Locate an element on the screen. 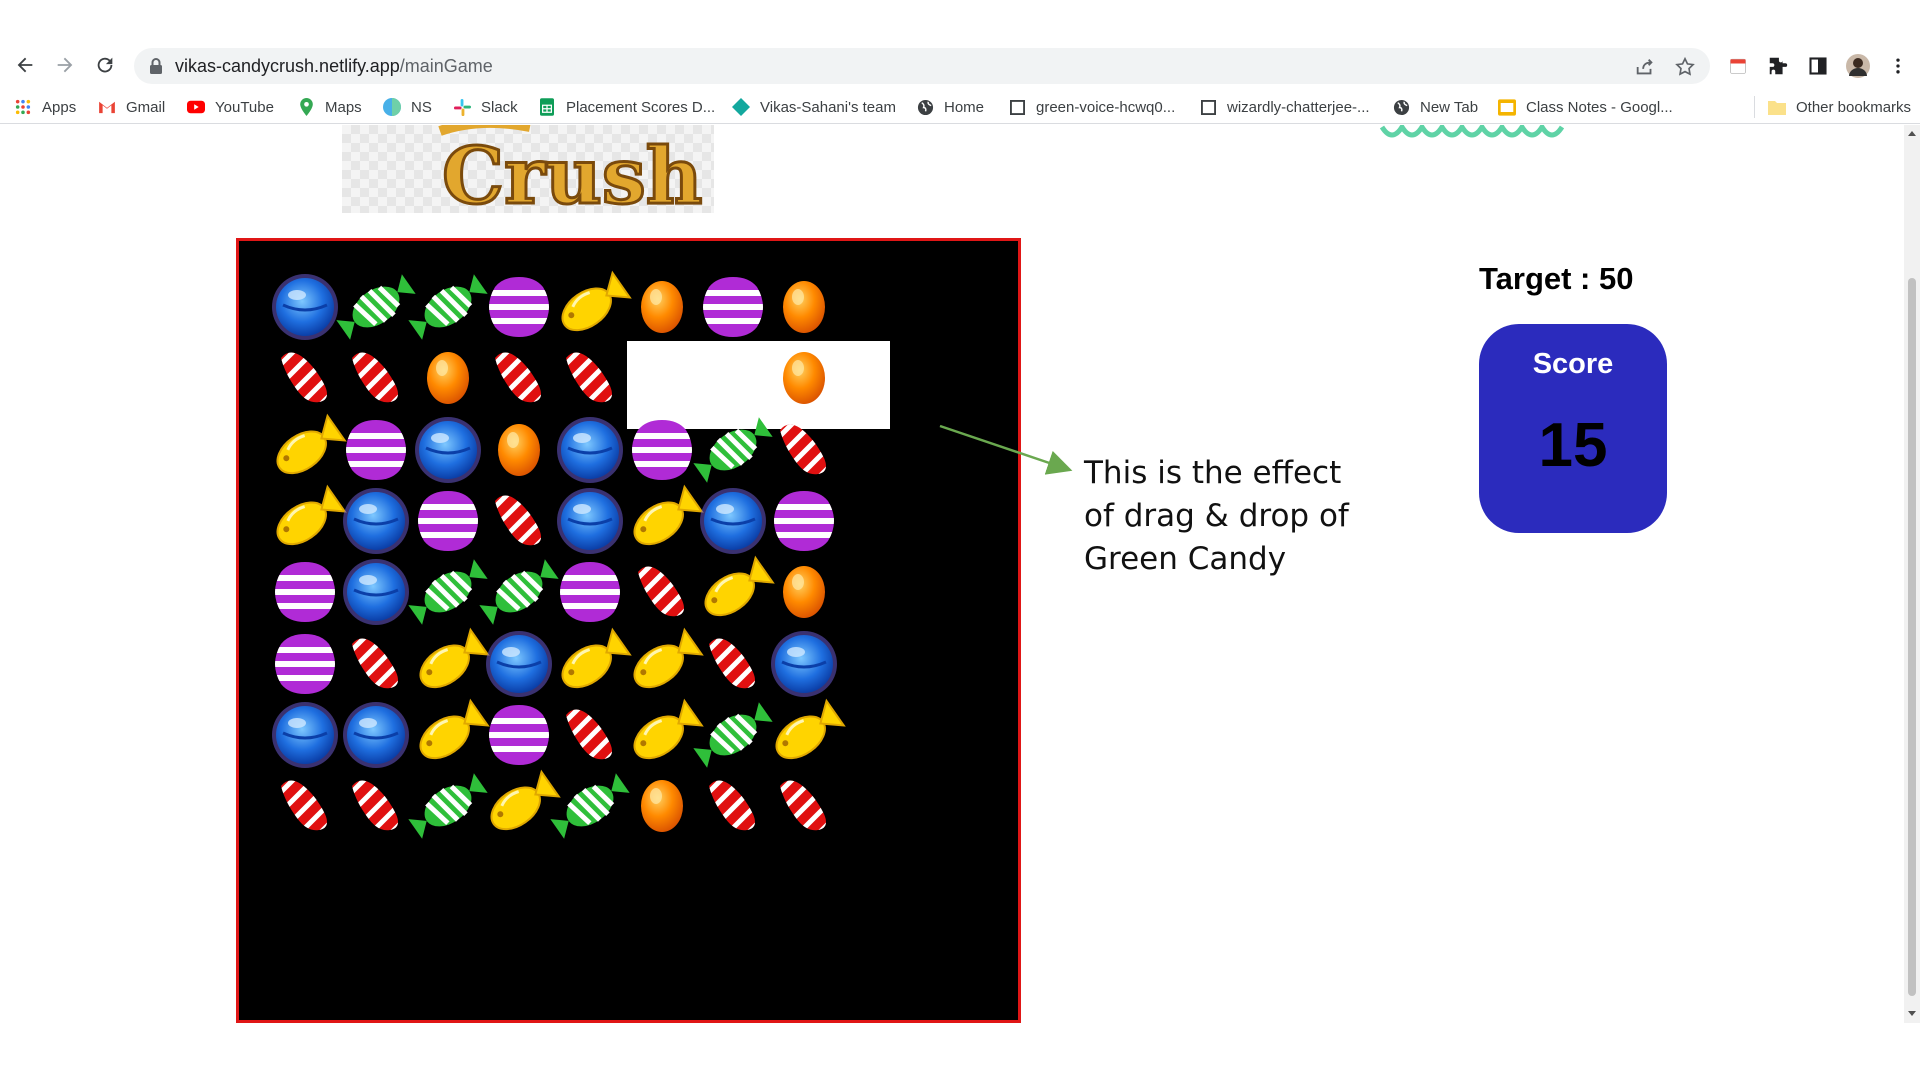 The width and height of the screenshot is (1920, 1080). url-host: vikas-candycrush.netlify.app is located at coordinates (287, 66).